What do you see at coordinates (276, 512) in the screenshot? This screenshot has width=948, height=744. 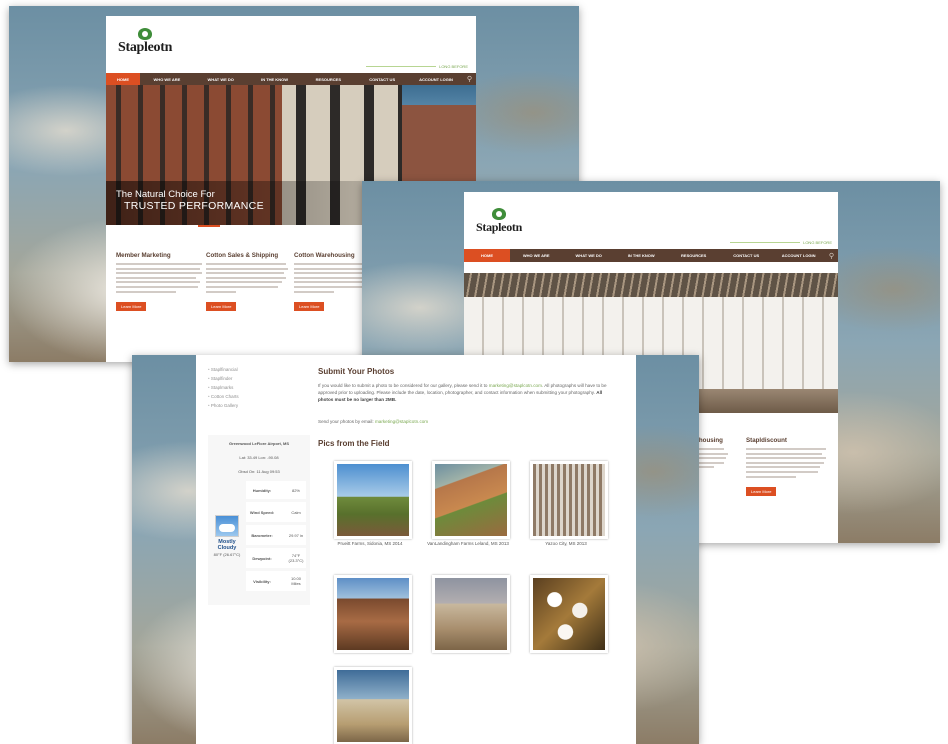 I see `weather-row: Wind Speed: Calm` at bounding box center [276, 512].